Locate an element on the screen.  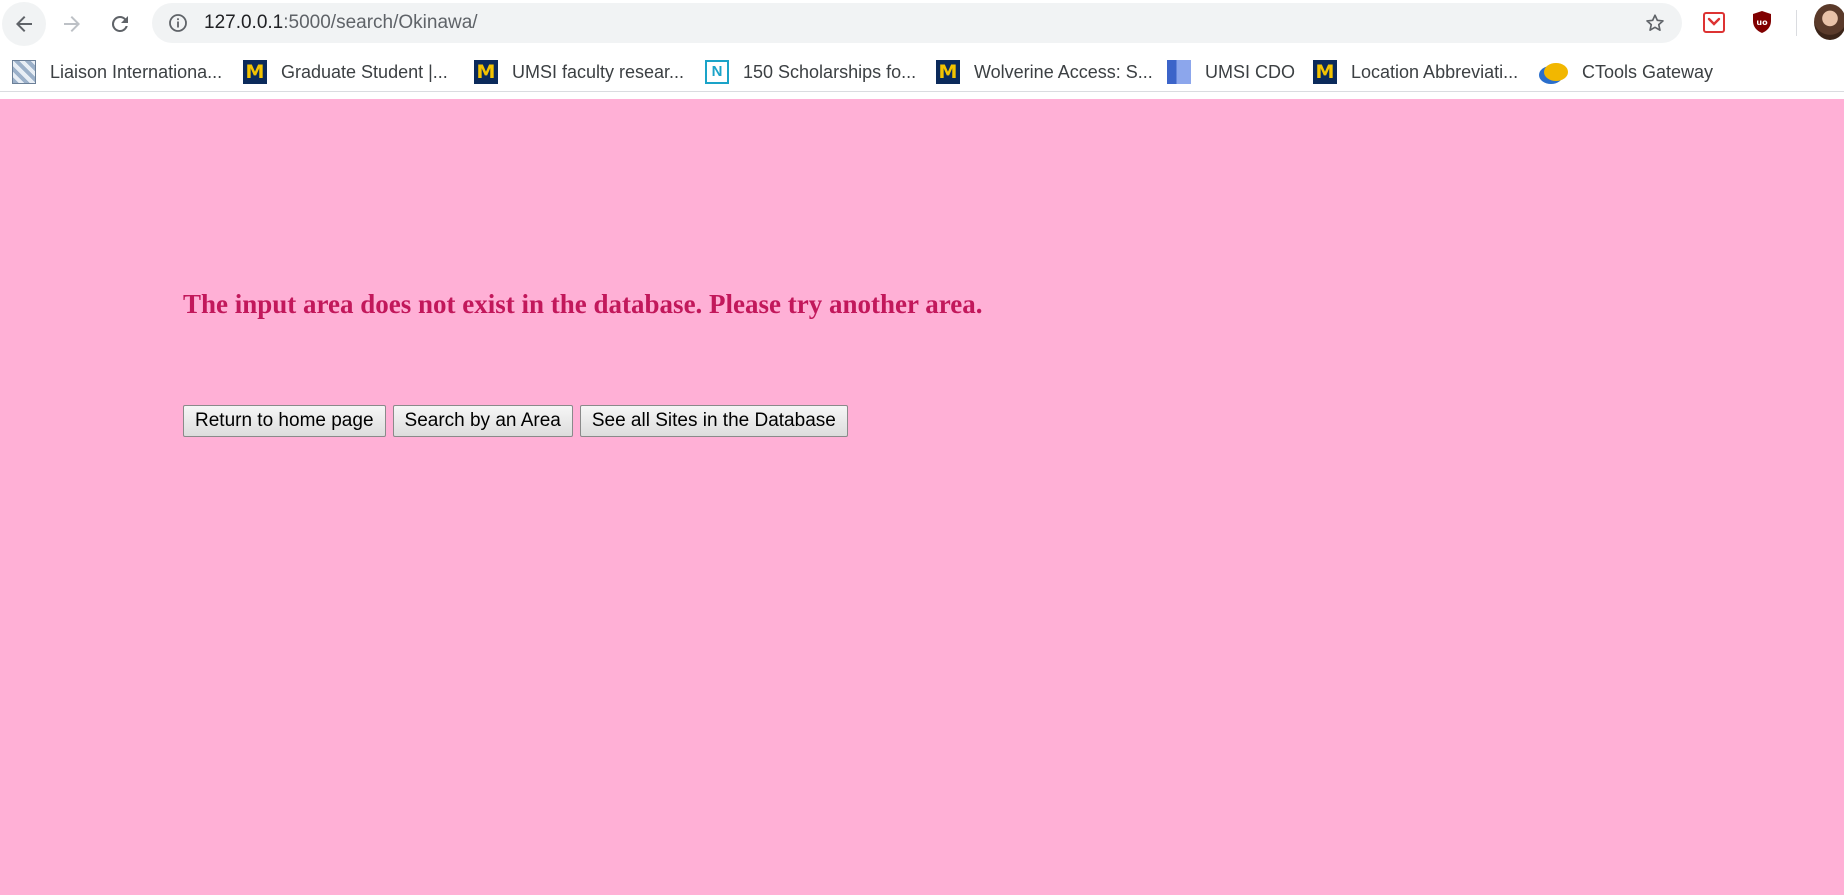
bookmark-umsi-cdo: UMSI CDO is located at coordinates (1231, 72).